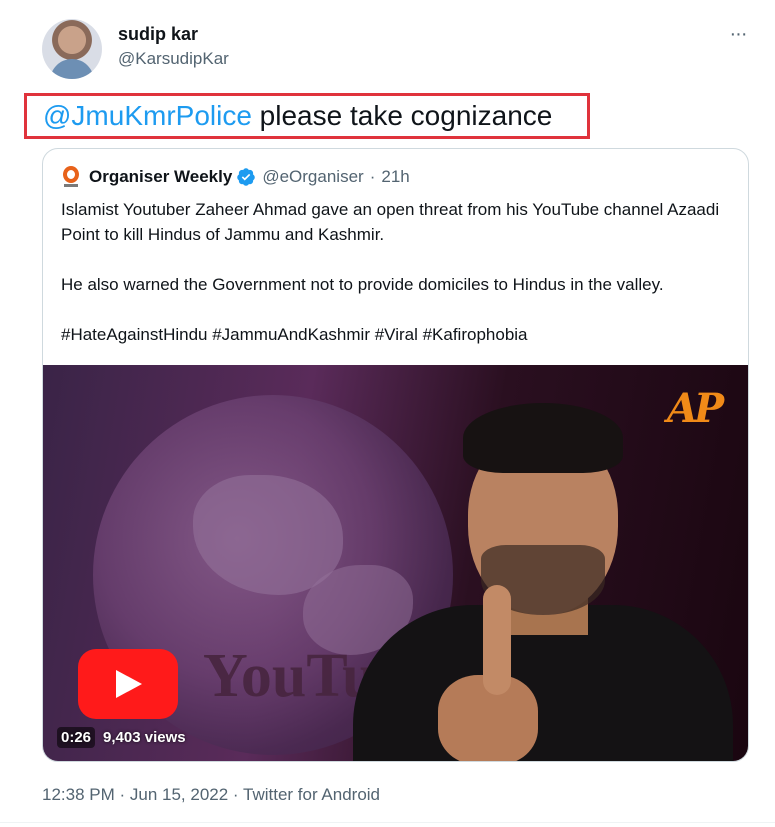  Describe the element at coordinates (128, 684) in the screenshot. I see `play-icon` at that location.